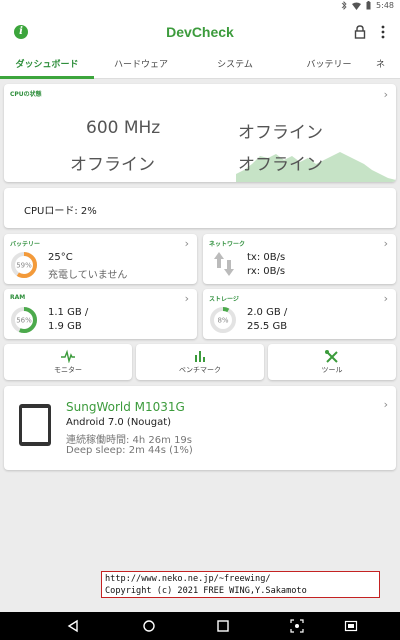 The width and height of the screenshot is (400, 640). I want to click on copyright-text: Copyright (c) 2021 FREE WING,Y.Sakamoto, so click(206, 591).